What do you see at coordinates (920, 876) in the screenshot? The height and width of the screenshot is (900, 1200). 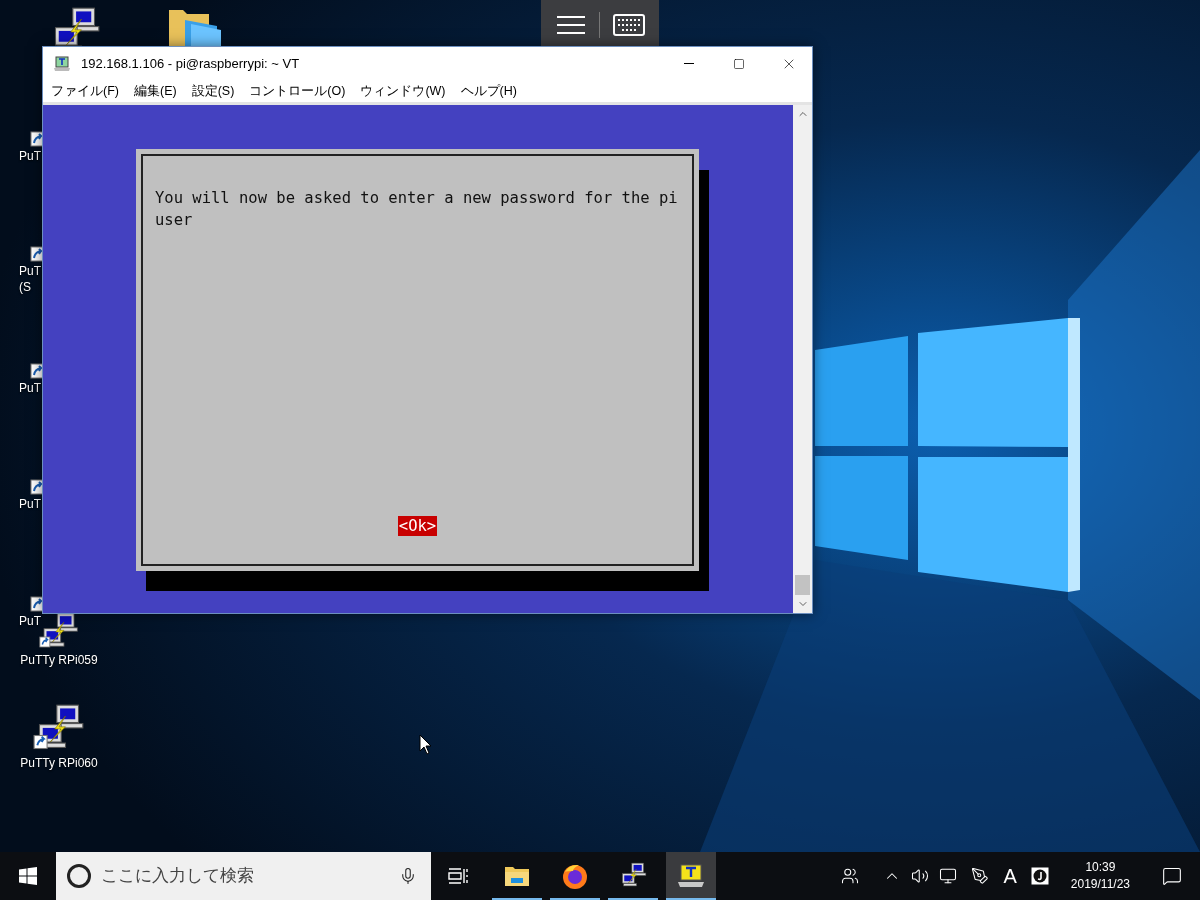 I see `volume-icon` at bounding box center [920, 876].